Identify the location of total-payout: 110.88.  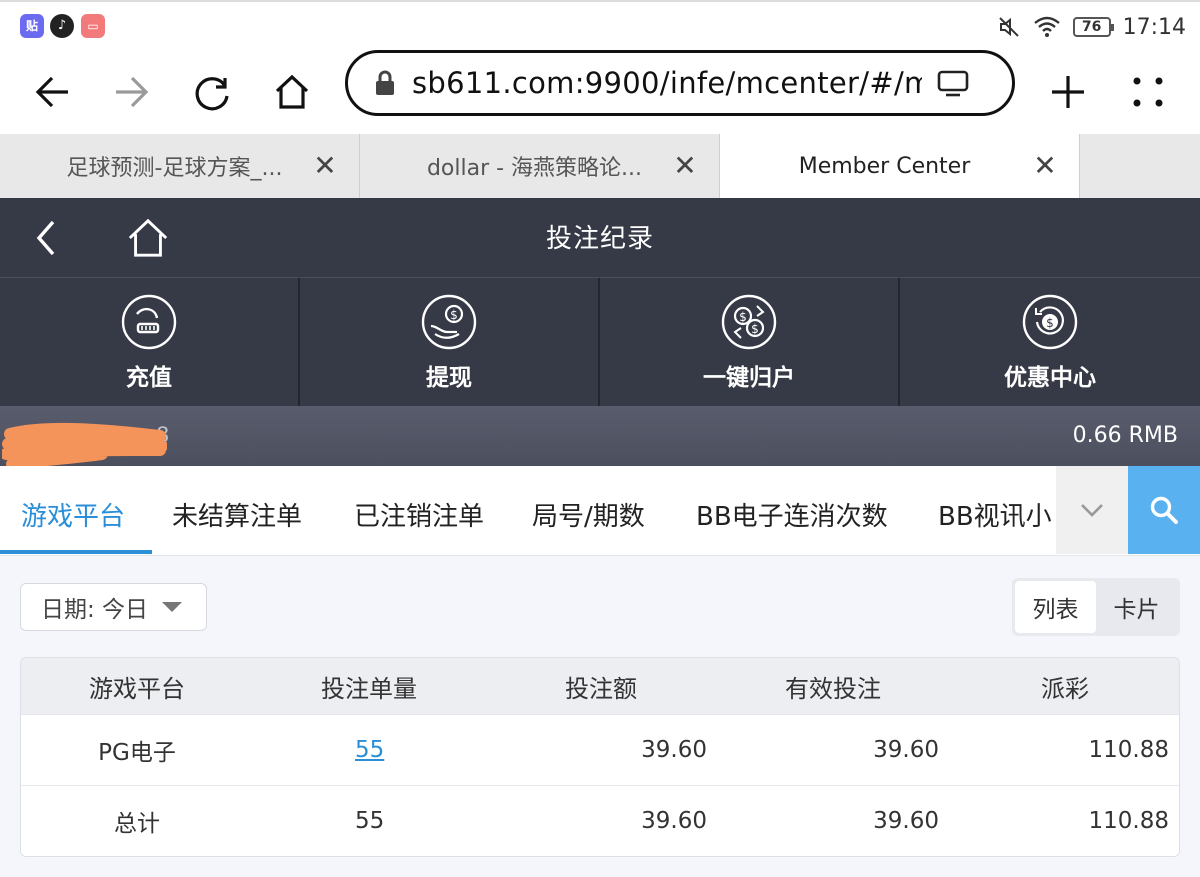
(1128, 821).